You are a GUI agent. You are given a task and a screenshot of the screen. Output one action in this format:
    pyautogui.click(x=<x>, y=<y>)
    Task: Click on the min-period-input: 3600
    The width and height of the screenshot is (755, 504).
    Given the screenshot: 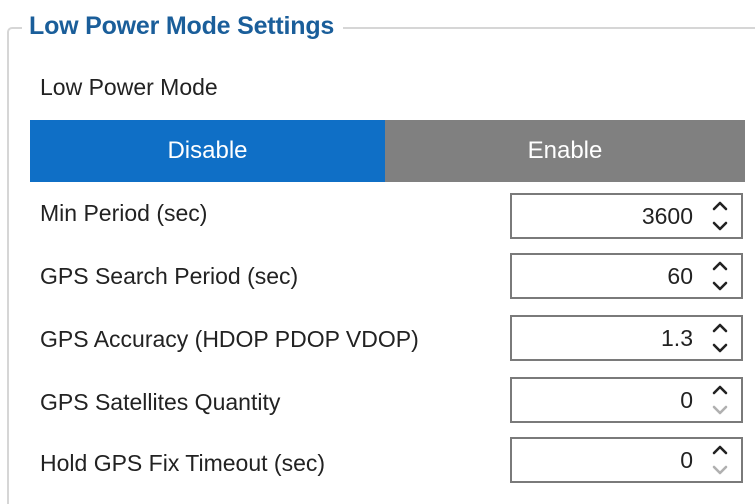 What is the action you would take?
    pyautogui.click(x=626, y=216)
    